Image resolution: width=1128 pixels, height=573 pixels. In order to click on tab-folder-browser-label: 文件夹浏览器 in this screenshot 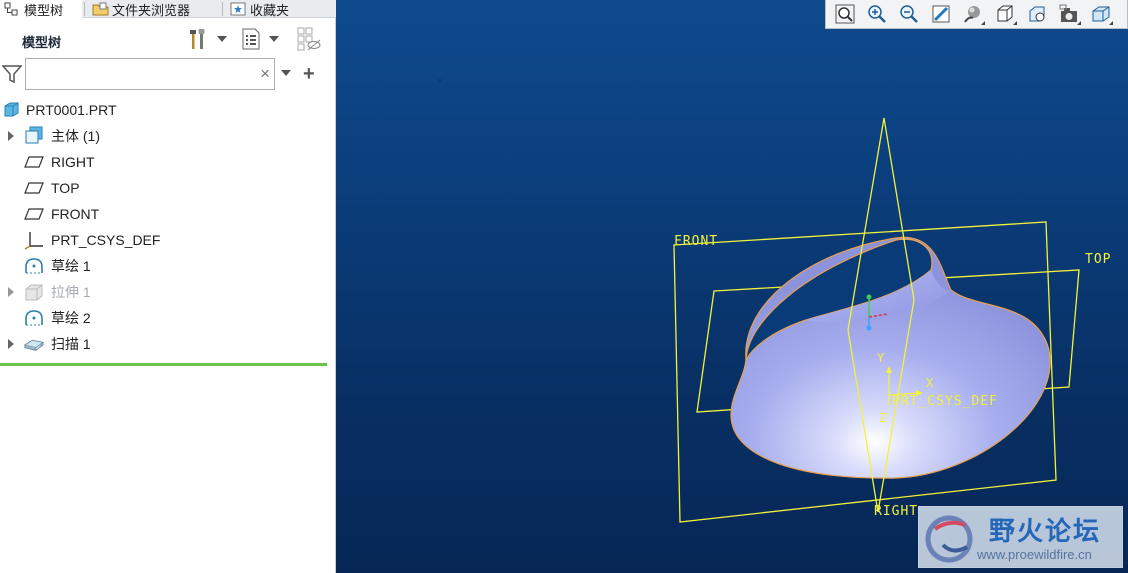, I will do `click(151, 10)`.